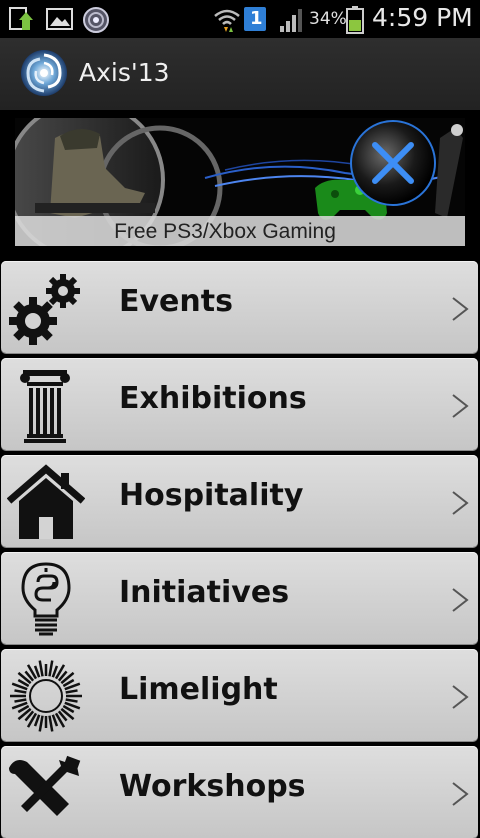  What do you see at coordinates (227, 22) in the screenshot?
I see `wifi-icon` at bounding box center [227, 22].